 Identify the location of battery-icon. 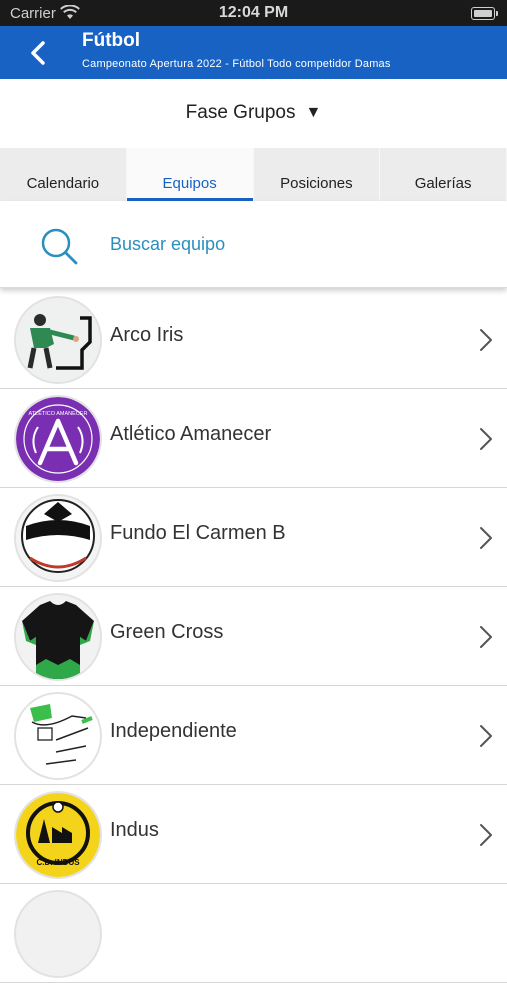
(484, 13).